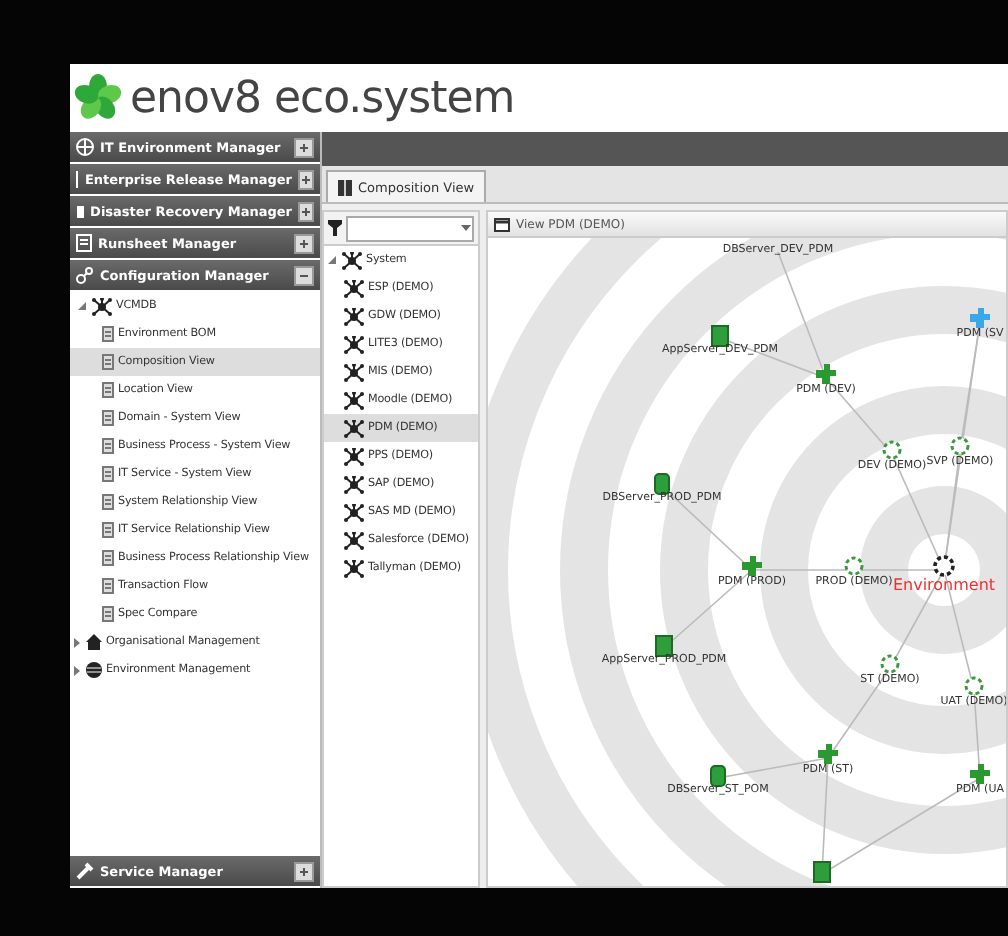 The height and width of the screenshot is (936, 1008). What do you see at coordinates (85, 147) in the screenshot?
I see `globe-icon` at bounding box center [85, 147].